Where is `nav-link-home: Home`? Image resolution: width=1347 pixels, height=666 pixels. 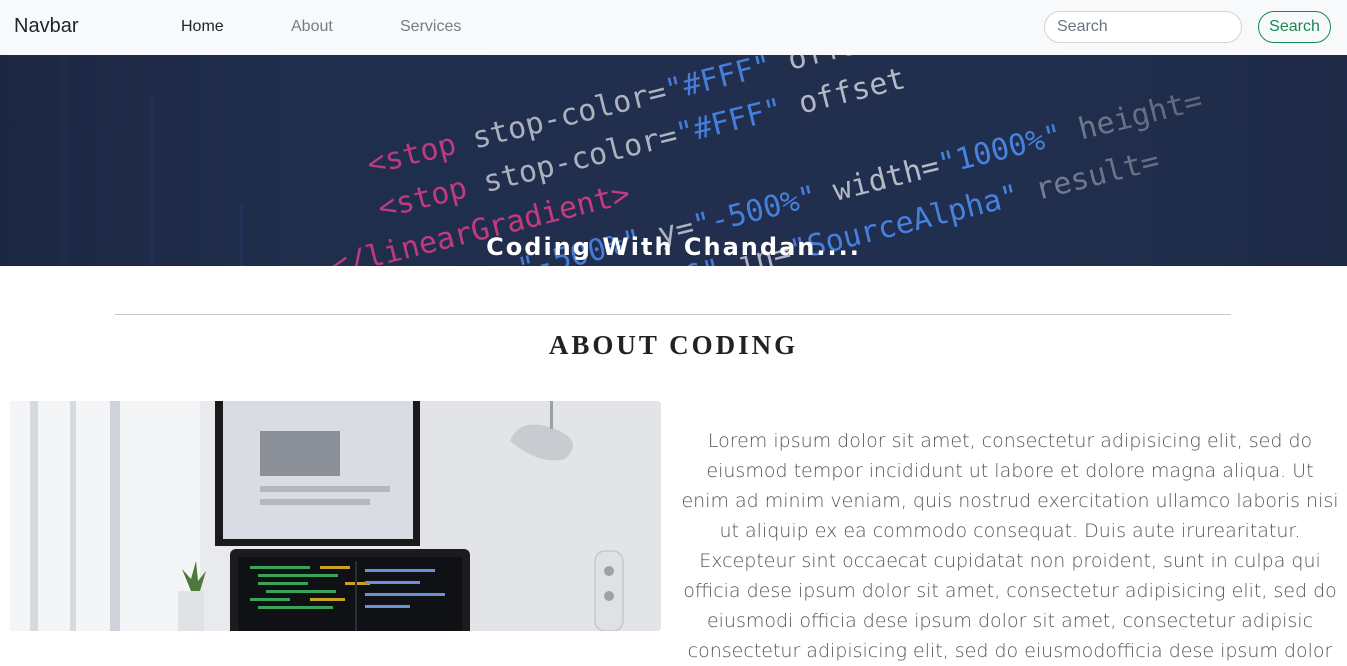 nav-link-home: Home is located at coordinates (202, 27).